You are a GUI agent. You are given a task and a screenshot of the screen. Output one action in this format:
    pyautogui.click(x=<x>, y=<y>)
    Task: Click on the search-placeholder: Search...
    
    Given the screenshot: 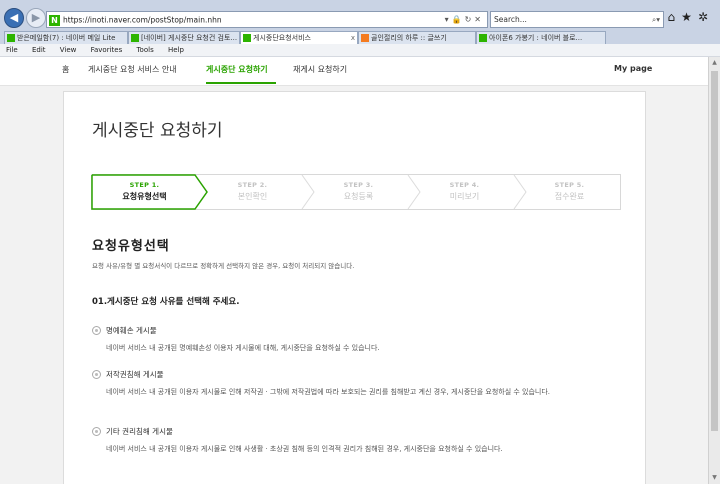 What is the action you would take?
    pyautogui.click(x=510, y=19)
    